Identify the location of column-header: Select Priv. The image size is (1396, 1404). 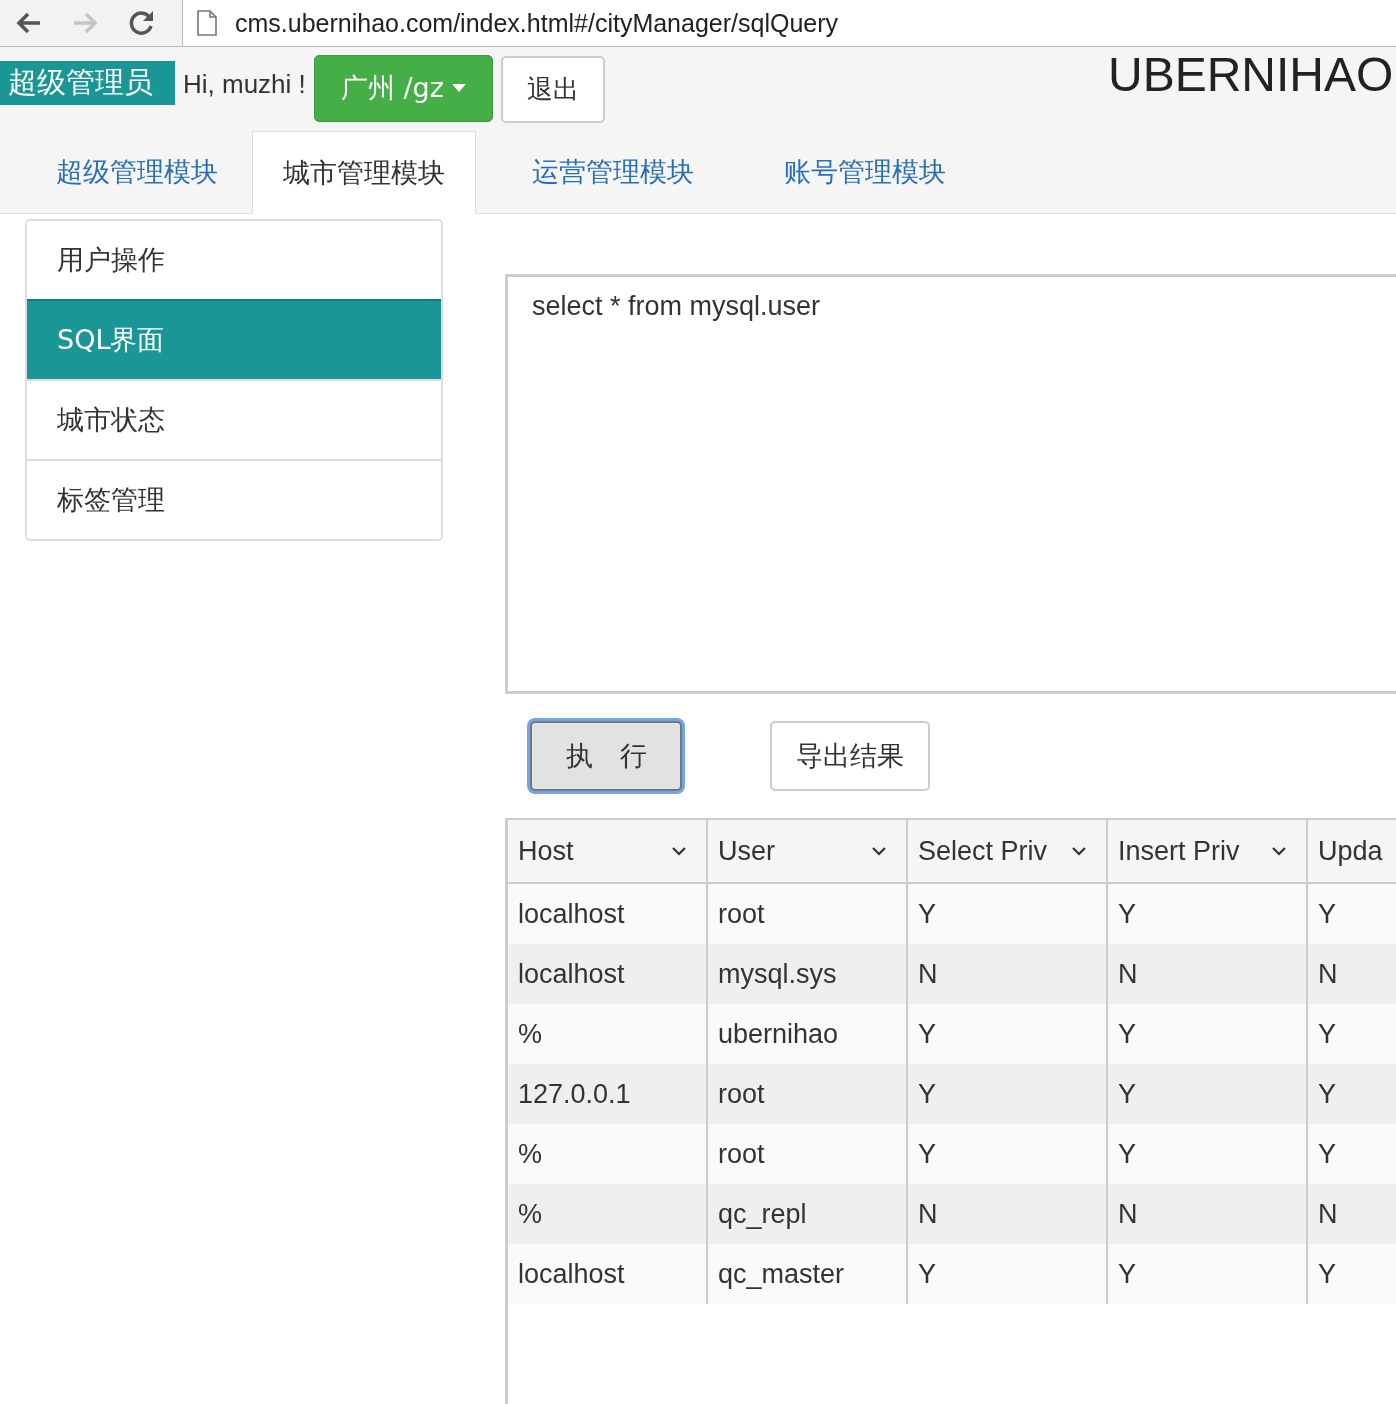
(1008, 851).